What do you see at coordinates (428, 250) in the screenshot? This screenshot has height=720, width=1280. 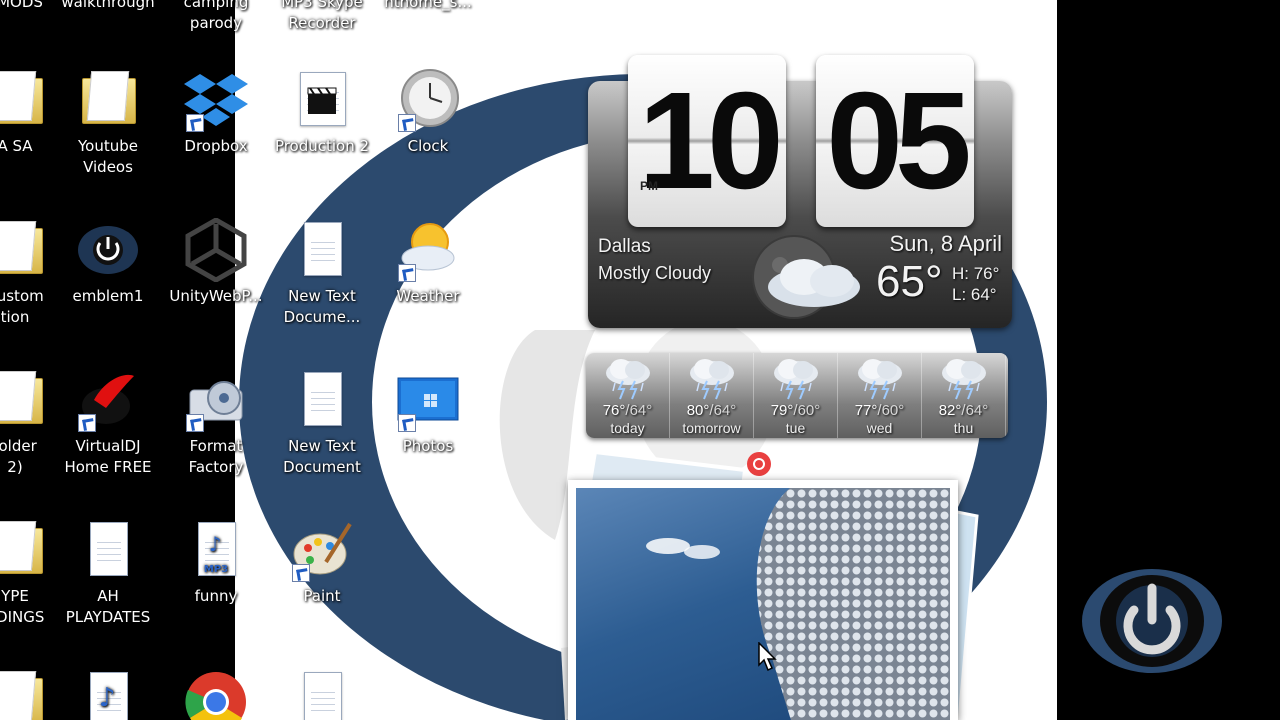 I see `weather-icon` at bounding box center [428, 250].